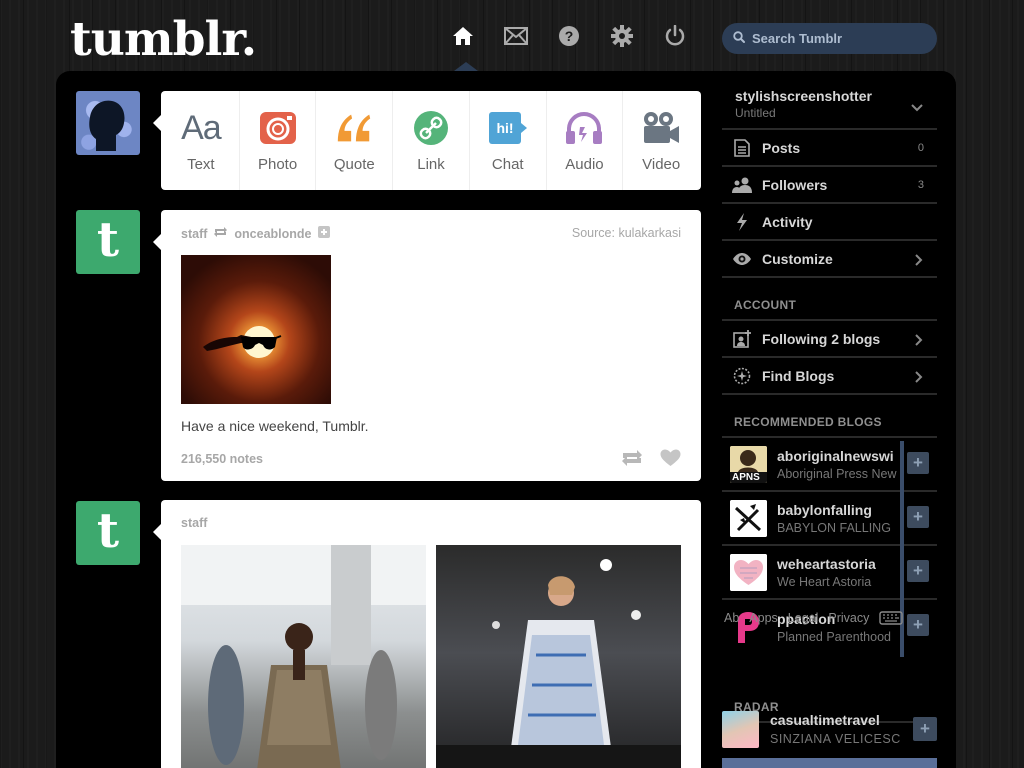  I want to click on blog-title: Aboriginal Press New, so click(837, 473).